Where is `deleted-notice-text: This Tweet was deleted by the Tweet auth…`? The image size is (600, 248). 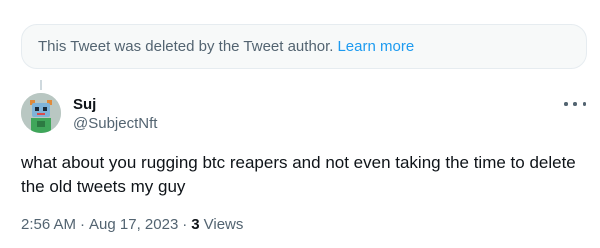 deleted-notice-text: This Tweet was deleted by the Tweet auth… is located at coordinates (186, 46).